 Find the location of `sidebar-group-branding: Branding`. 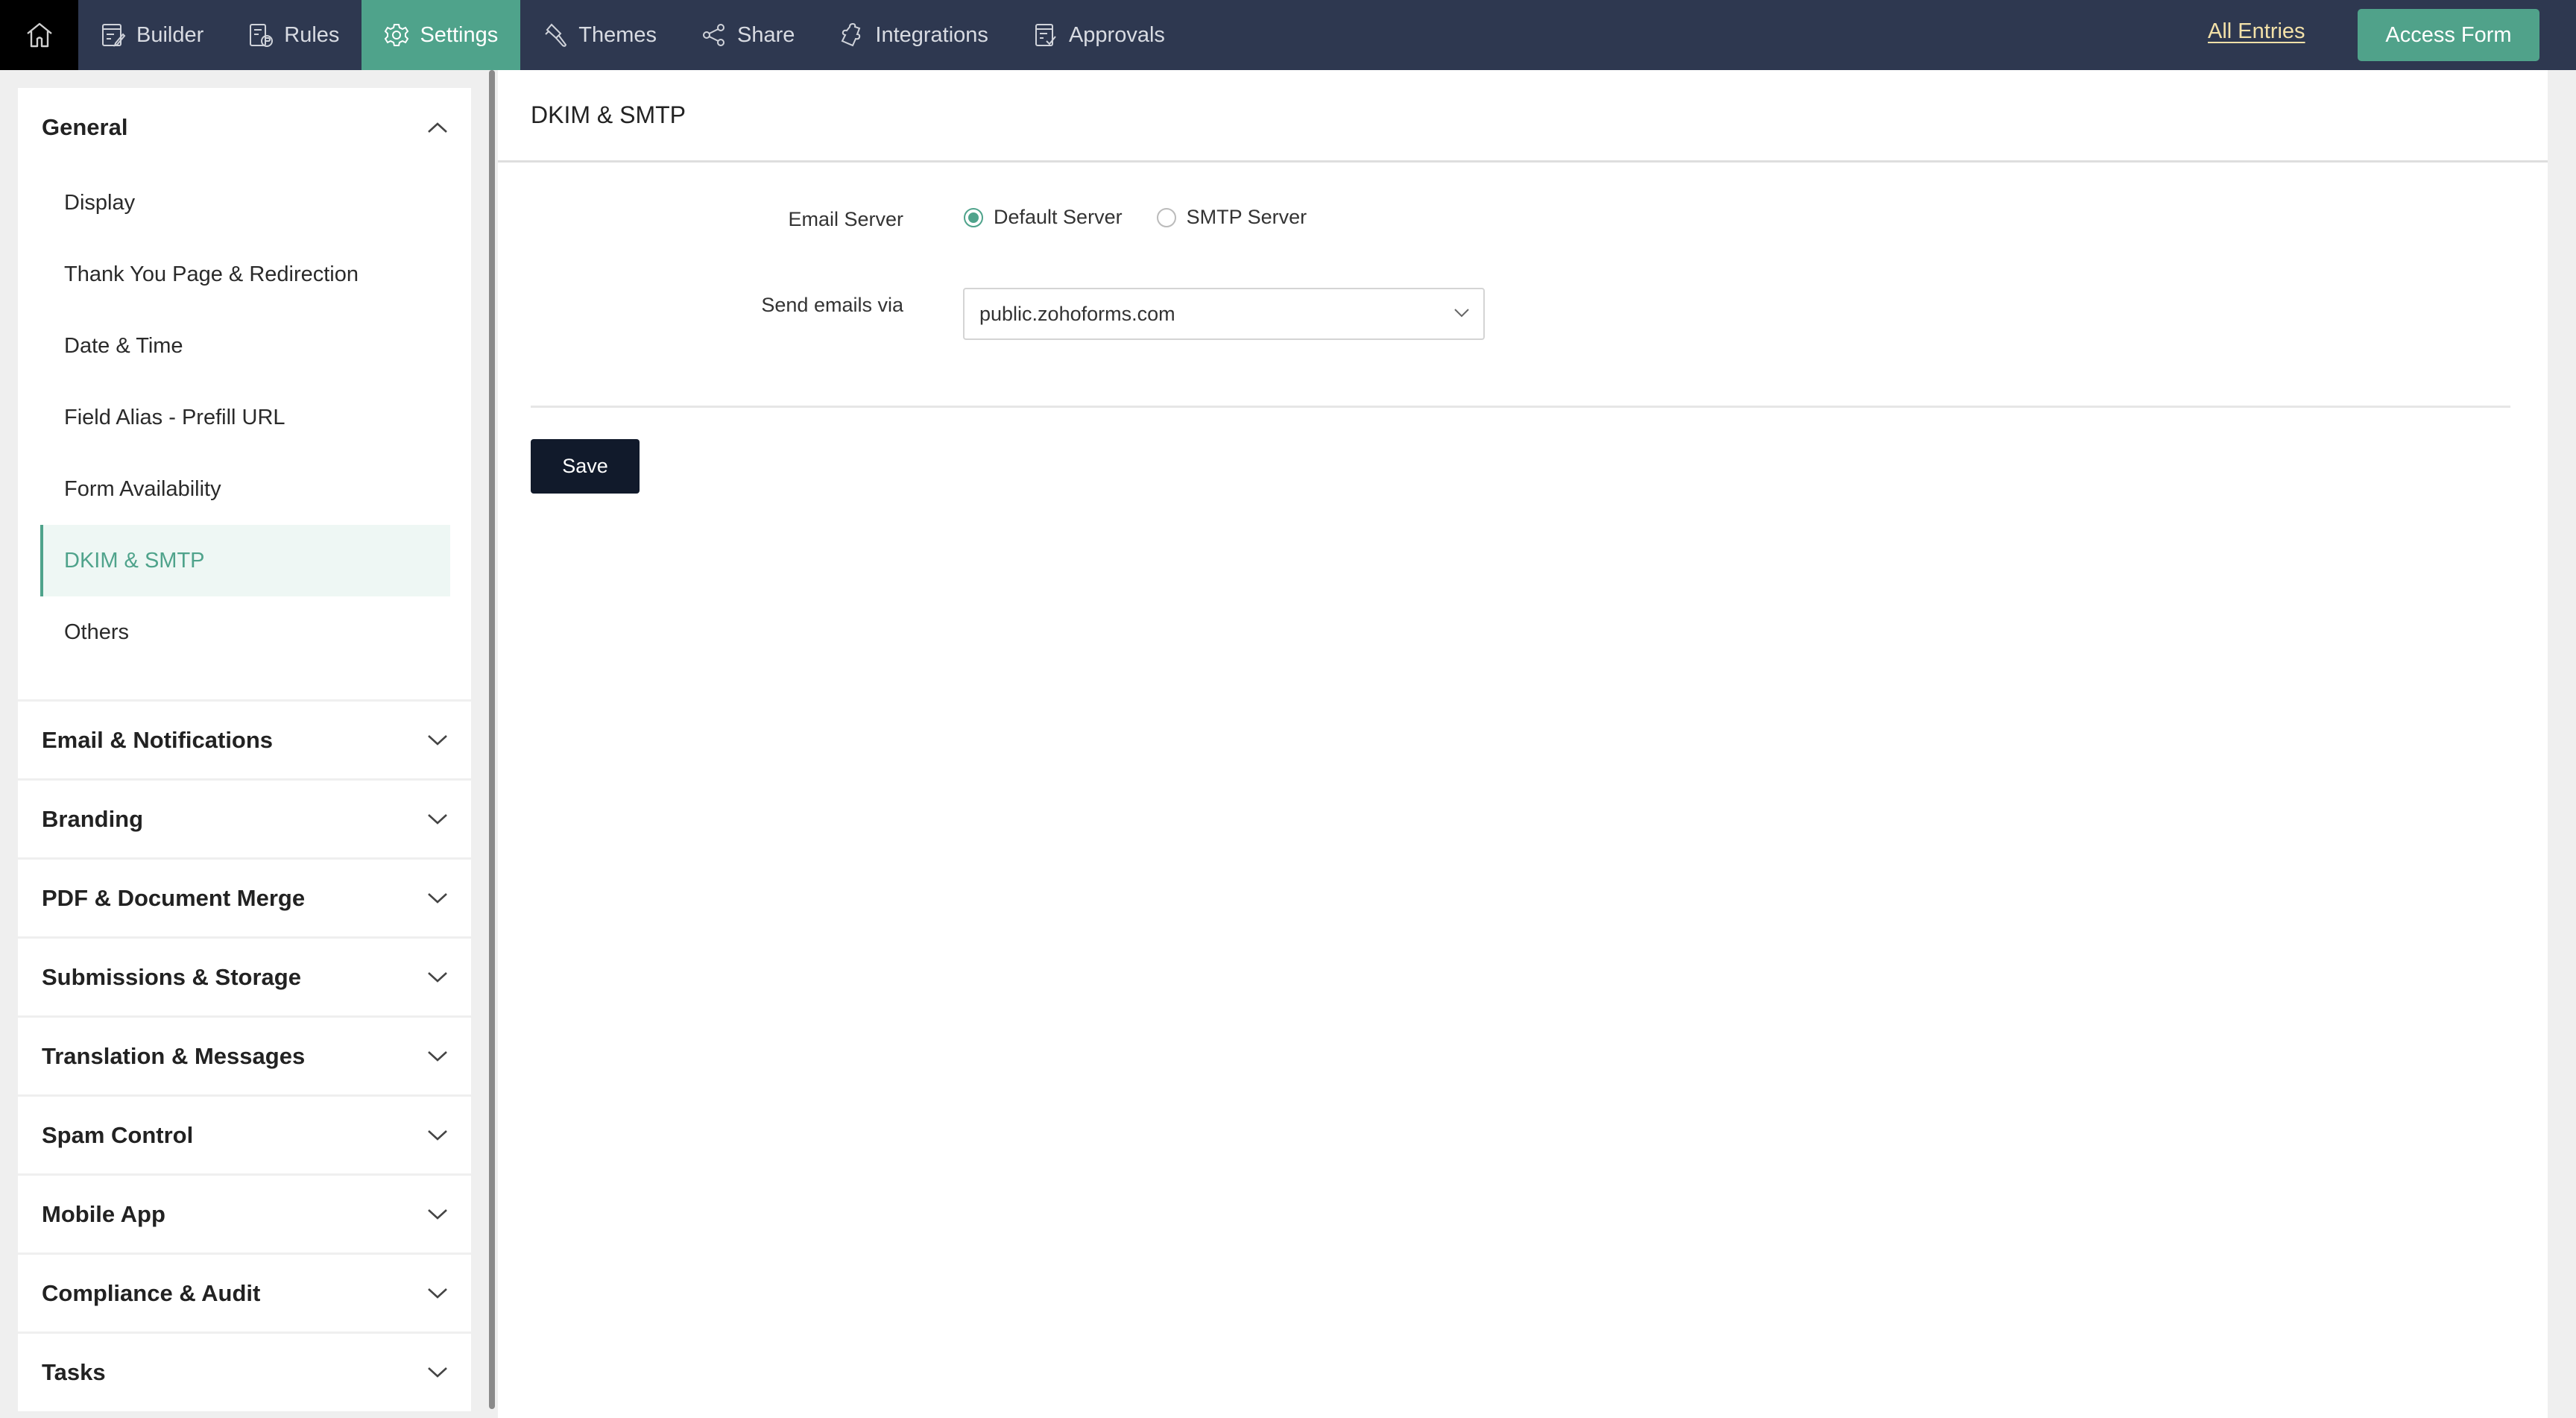

sidebar-group-branding: Branding is located at coordinates (244, 820).